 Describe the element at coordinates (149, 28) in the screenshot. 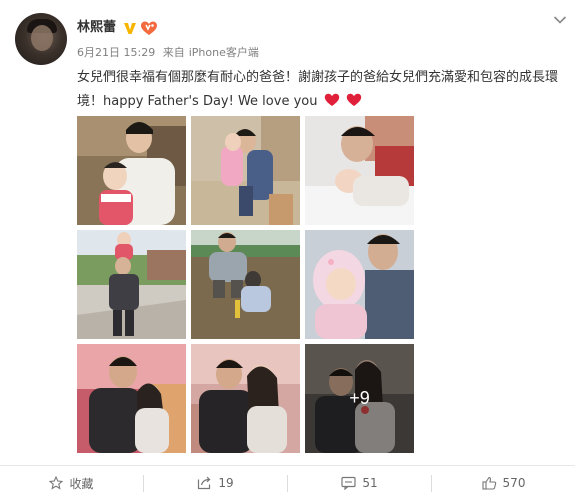

I see `member-badge-icon` at that location.